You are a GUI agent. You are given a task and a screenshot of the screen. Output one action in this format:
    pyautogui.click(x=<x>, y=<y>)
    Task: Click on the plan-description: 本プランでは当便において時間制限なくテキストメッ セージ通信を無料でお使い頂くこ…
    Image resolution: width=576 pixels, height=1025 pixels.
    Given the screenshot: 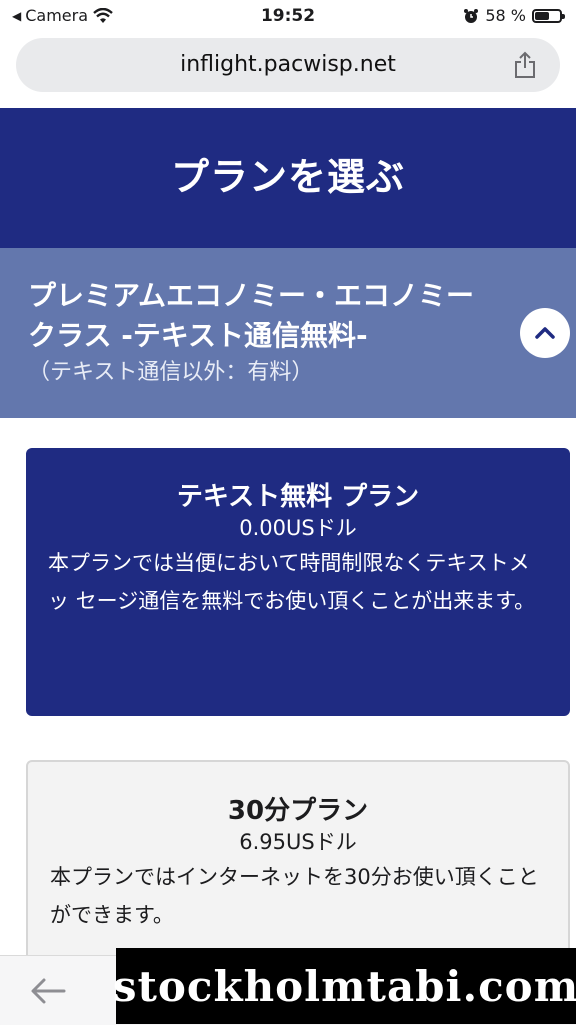 What is the action you would take?
    pyautogui.click(x=292, y=582)
    